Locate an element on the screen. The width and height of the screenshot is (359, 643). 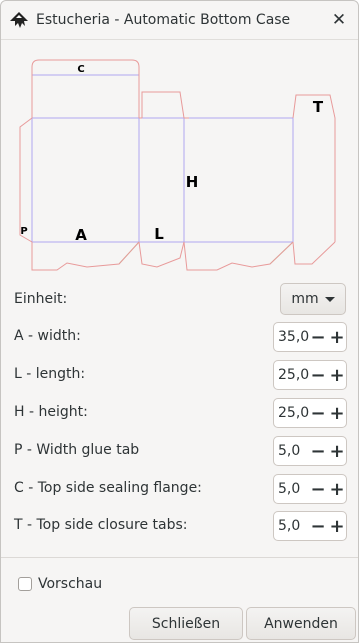
param-label: L - length: is located at coordinates (50, 374).